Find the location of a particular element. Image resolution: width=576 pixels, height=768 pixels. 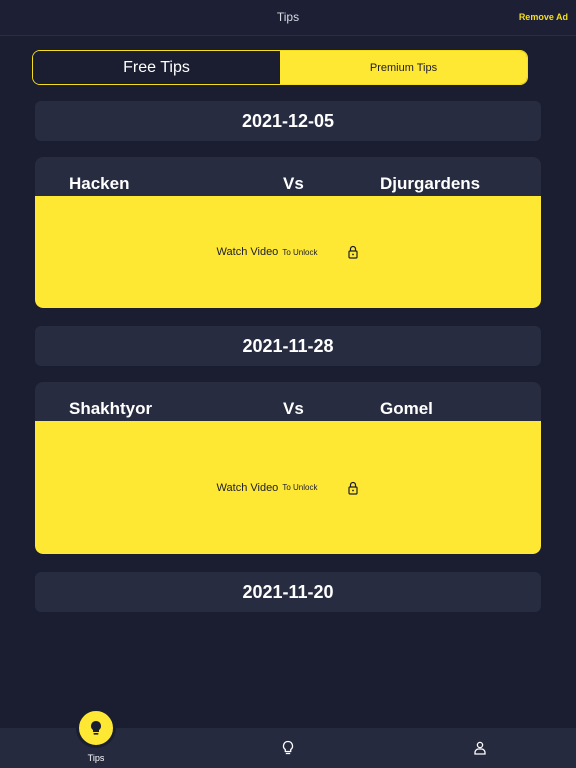

nav-profile is located at coordinates (480, 748).